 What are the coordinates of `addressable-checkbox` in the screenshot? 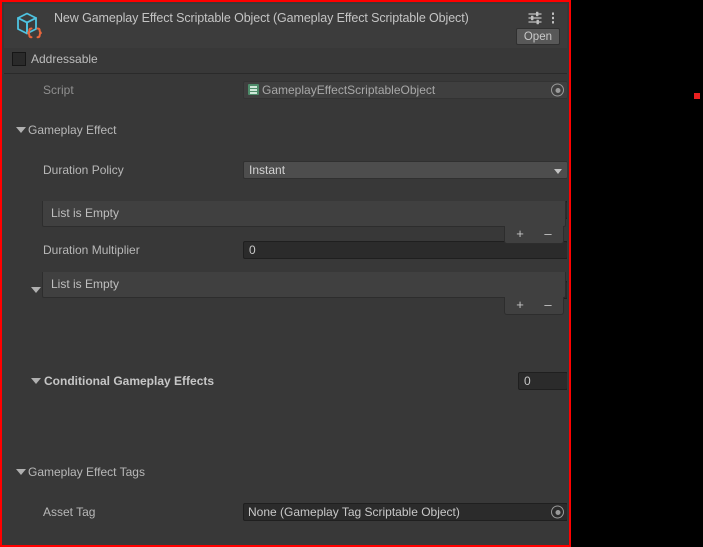 It's located at (19, 59).